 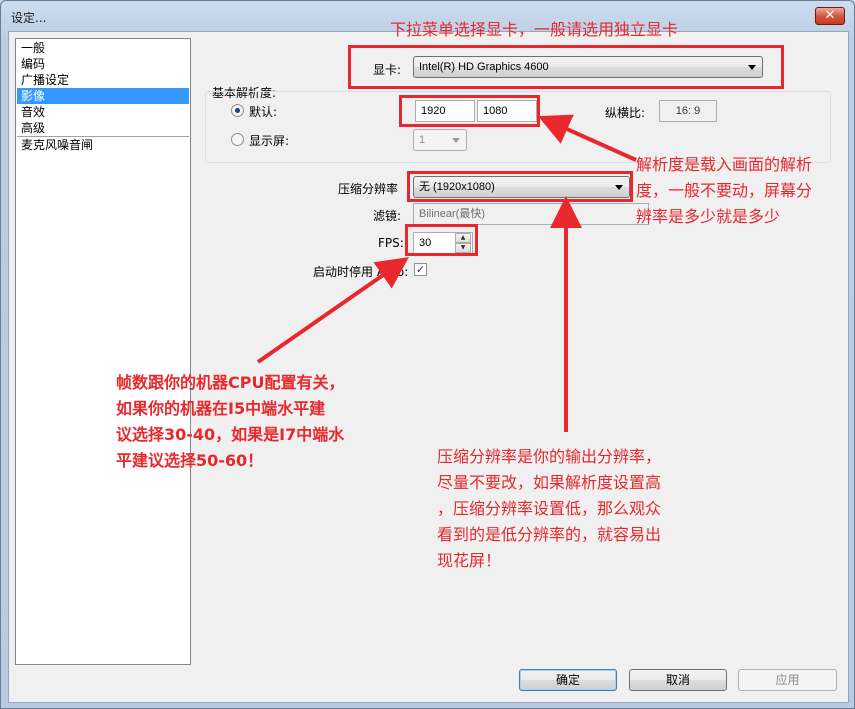 I want to click on downscale-annotation-line: 看到的是低分辨率的，就容易出, so click(x=549, y=534).